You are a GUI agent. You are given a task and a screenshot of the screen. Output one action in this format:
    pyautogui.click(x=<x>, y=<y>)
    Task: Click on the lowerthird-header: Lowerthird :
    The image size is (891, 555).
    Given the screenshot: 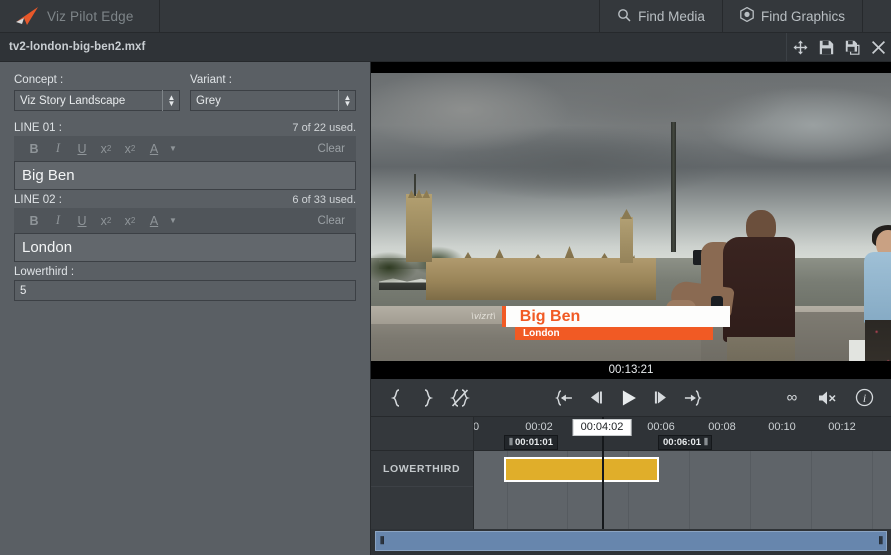 What is the action you would take?
    pyautogui.click(x=185, y=272)
    